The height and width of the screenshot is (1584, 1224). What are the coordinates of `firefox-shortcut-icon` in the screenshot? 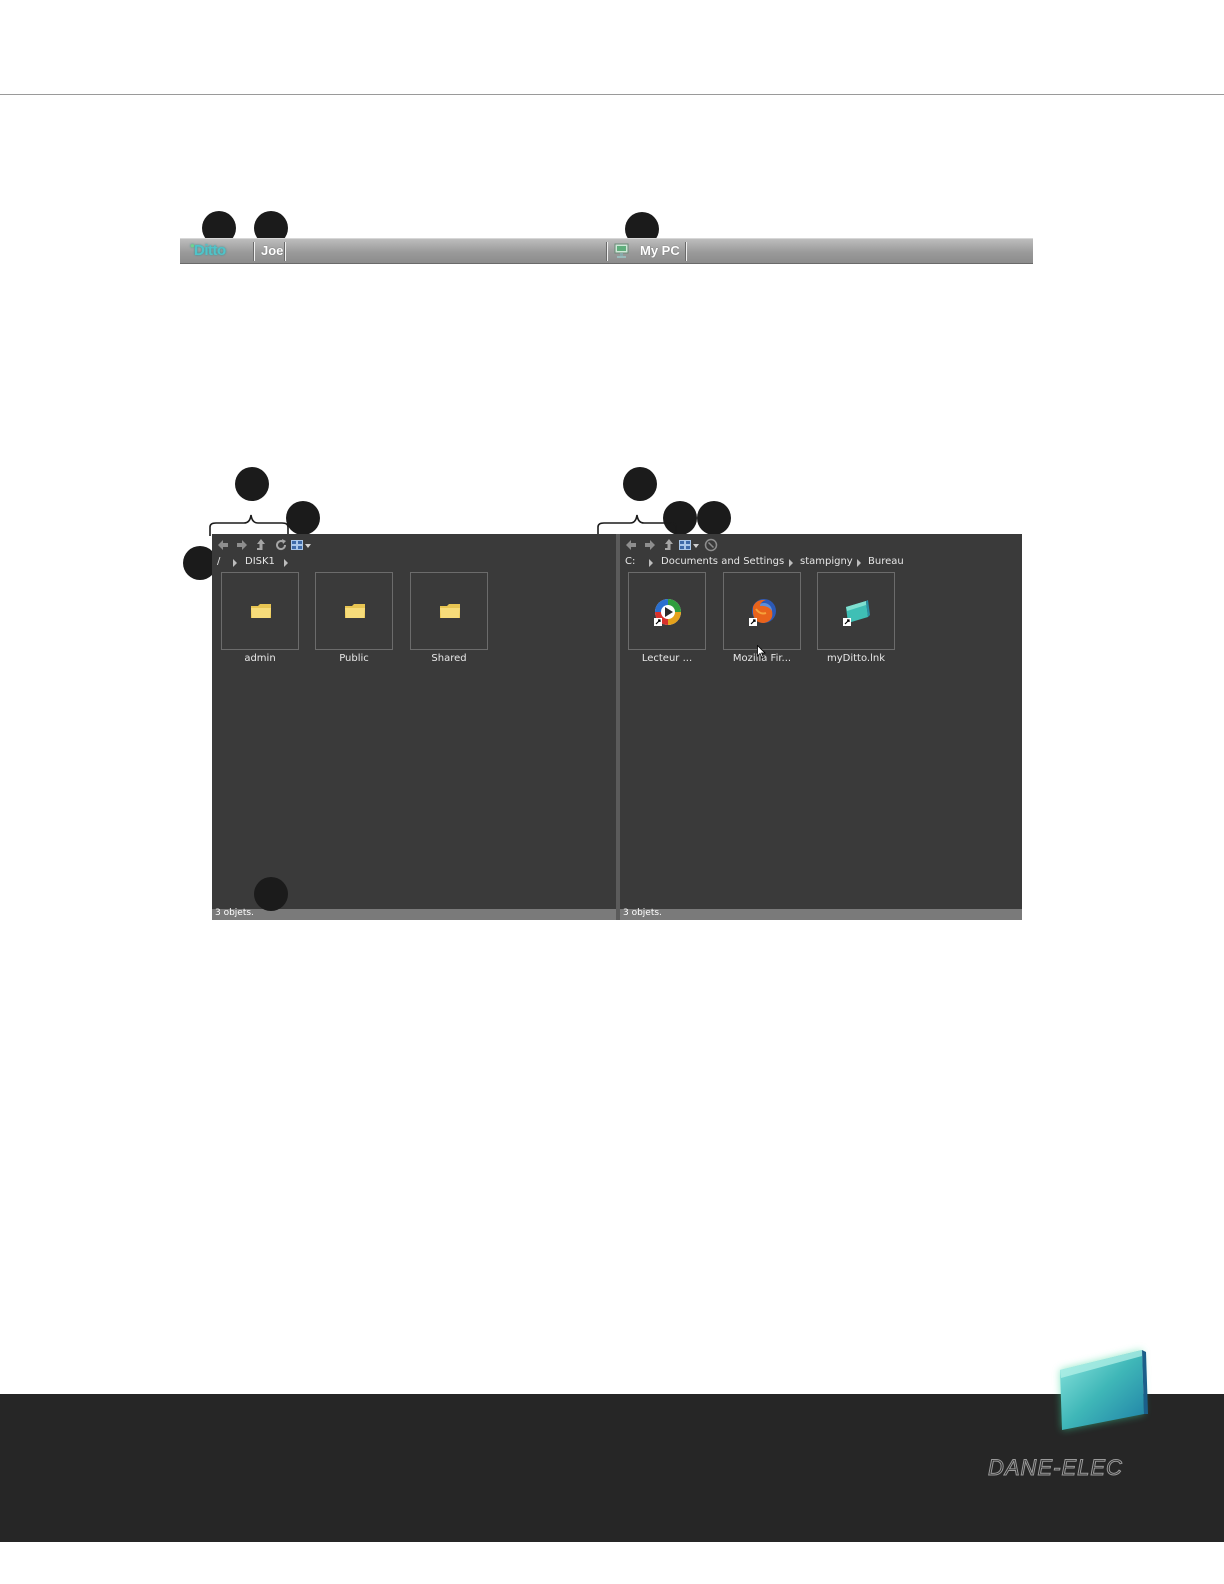 It's located at (762, 612).